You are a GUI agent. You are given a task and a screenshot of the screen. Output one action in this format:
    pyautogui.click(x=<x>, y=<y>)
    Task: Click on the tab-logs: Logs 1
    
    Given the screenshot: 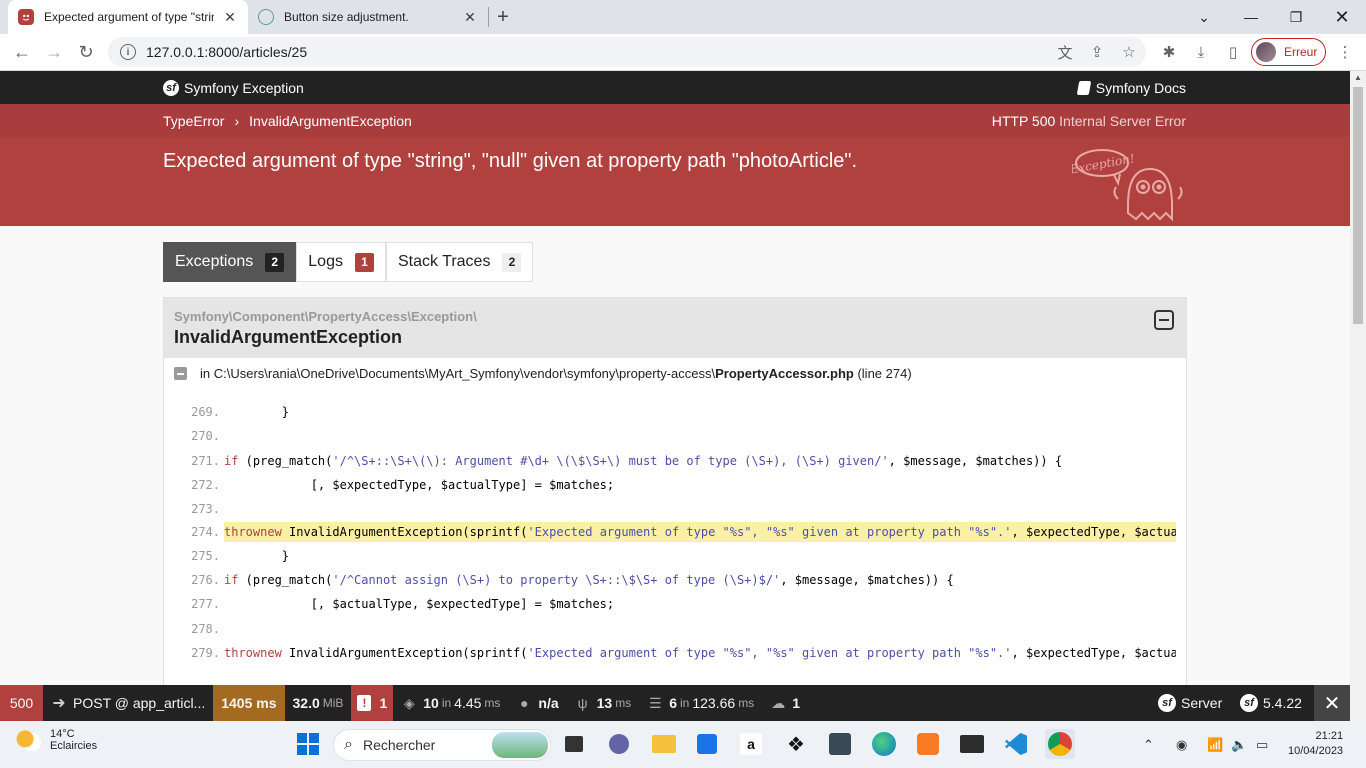 What is the action you would take?
    pyautogui.click(x=341, y=262)
    